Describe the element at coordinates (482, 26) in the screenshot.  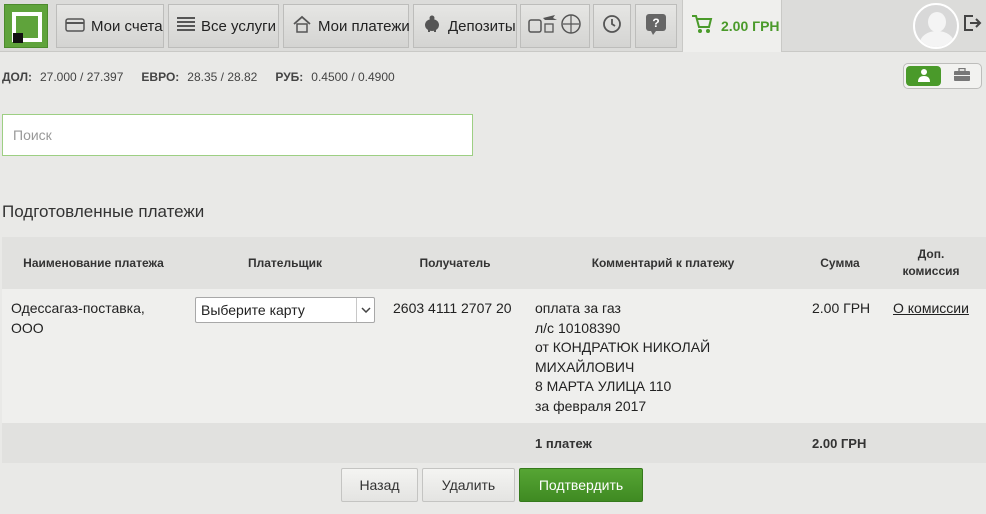
I see `nav-deposits-label: Депозиты` at that location.